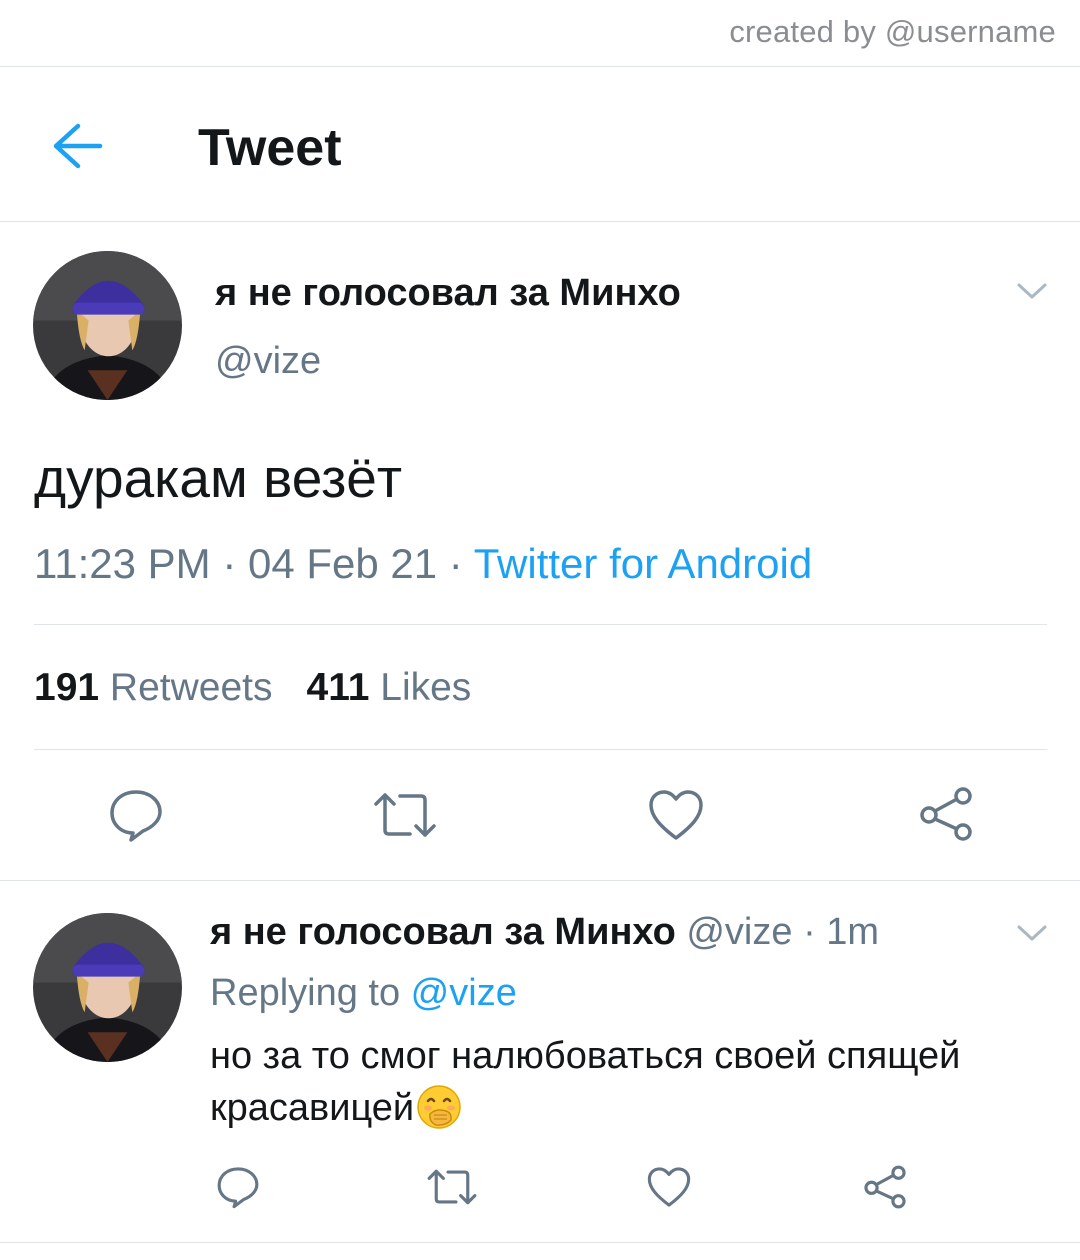  Describe the element at coordinates (342, 563) in the screenshot. I see `tweet-date: 04 Feb 21` at that location.